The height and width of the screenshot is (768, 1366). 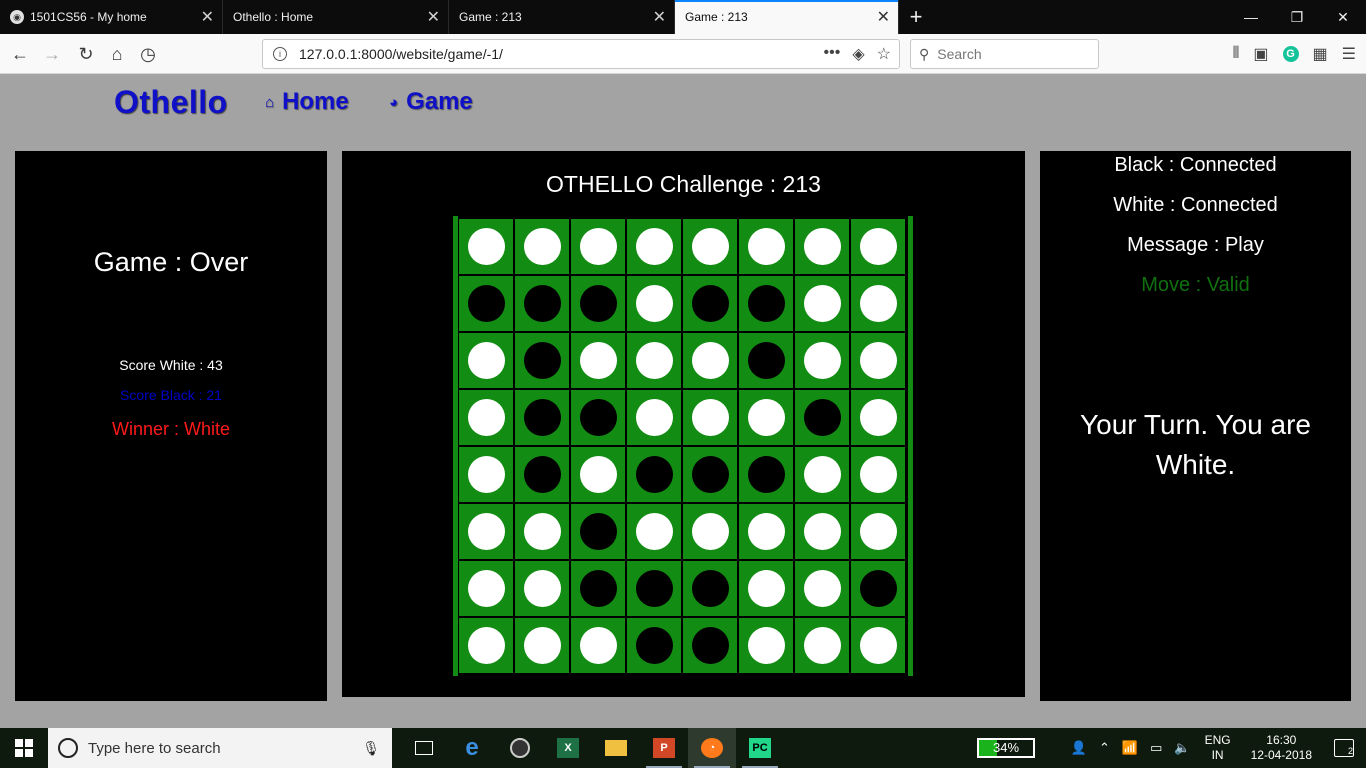 What do you see at coordinates (832, 54) in the screenshot?
I see `page-actions-icon: •••` at bounding box center [832, 54].